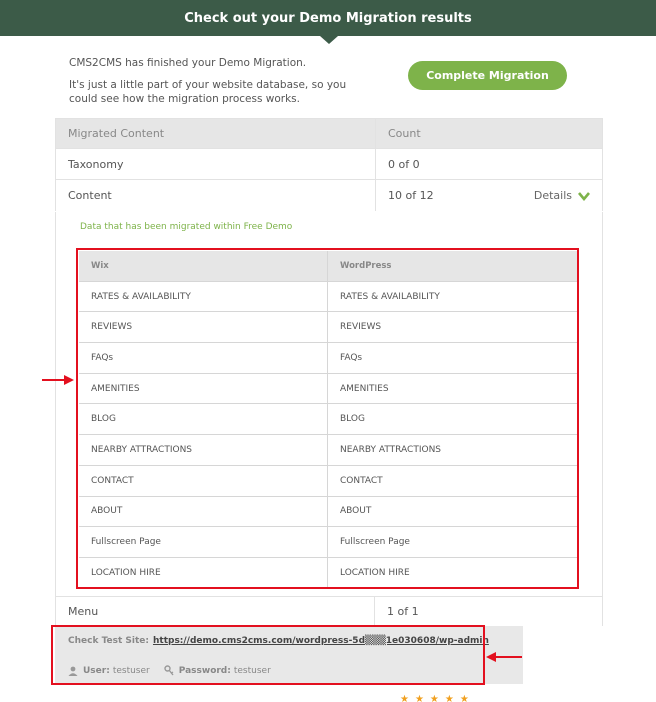 The image size is (656, 702). What do you see at coordinates (169, 670) in the screenshot?
I see `key-icon` at bounding box center [169, 670].